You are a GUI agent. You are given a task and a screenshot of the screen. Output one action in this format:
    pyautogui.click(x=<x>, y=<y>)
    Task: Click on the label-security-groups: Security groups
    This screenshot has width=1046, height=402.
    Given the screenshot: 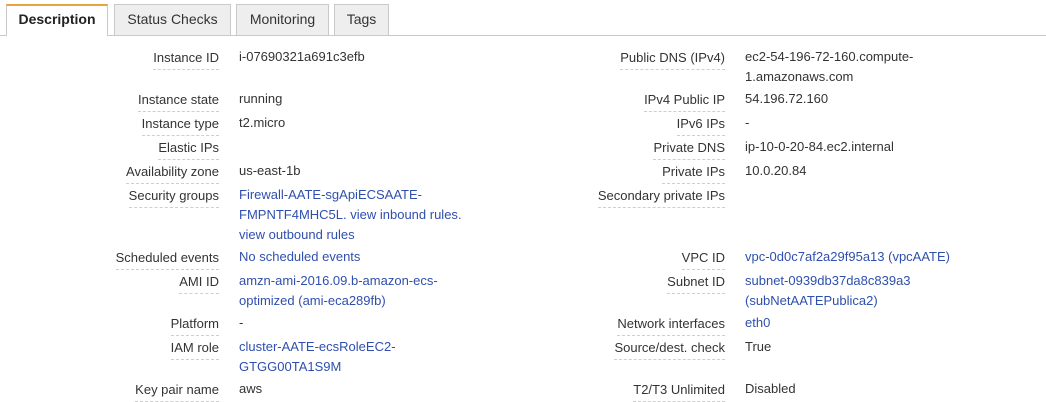 What is the action you would take?
    pyautogui.click(x=173, y=197)
    